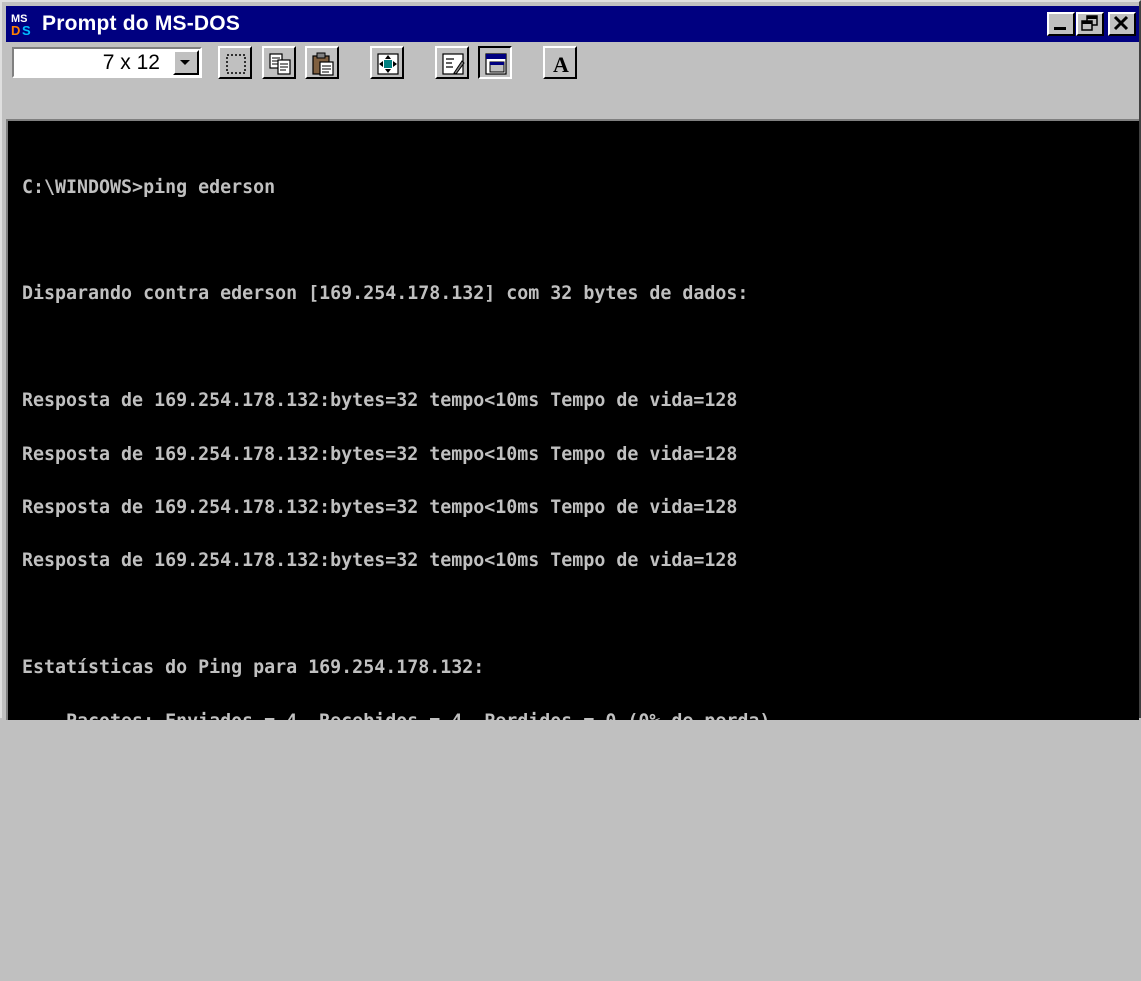 This screenshot has width=1141, height=981. I want to click on paste-button, so click(322, 62).